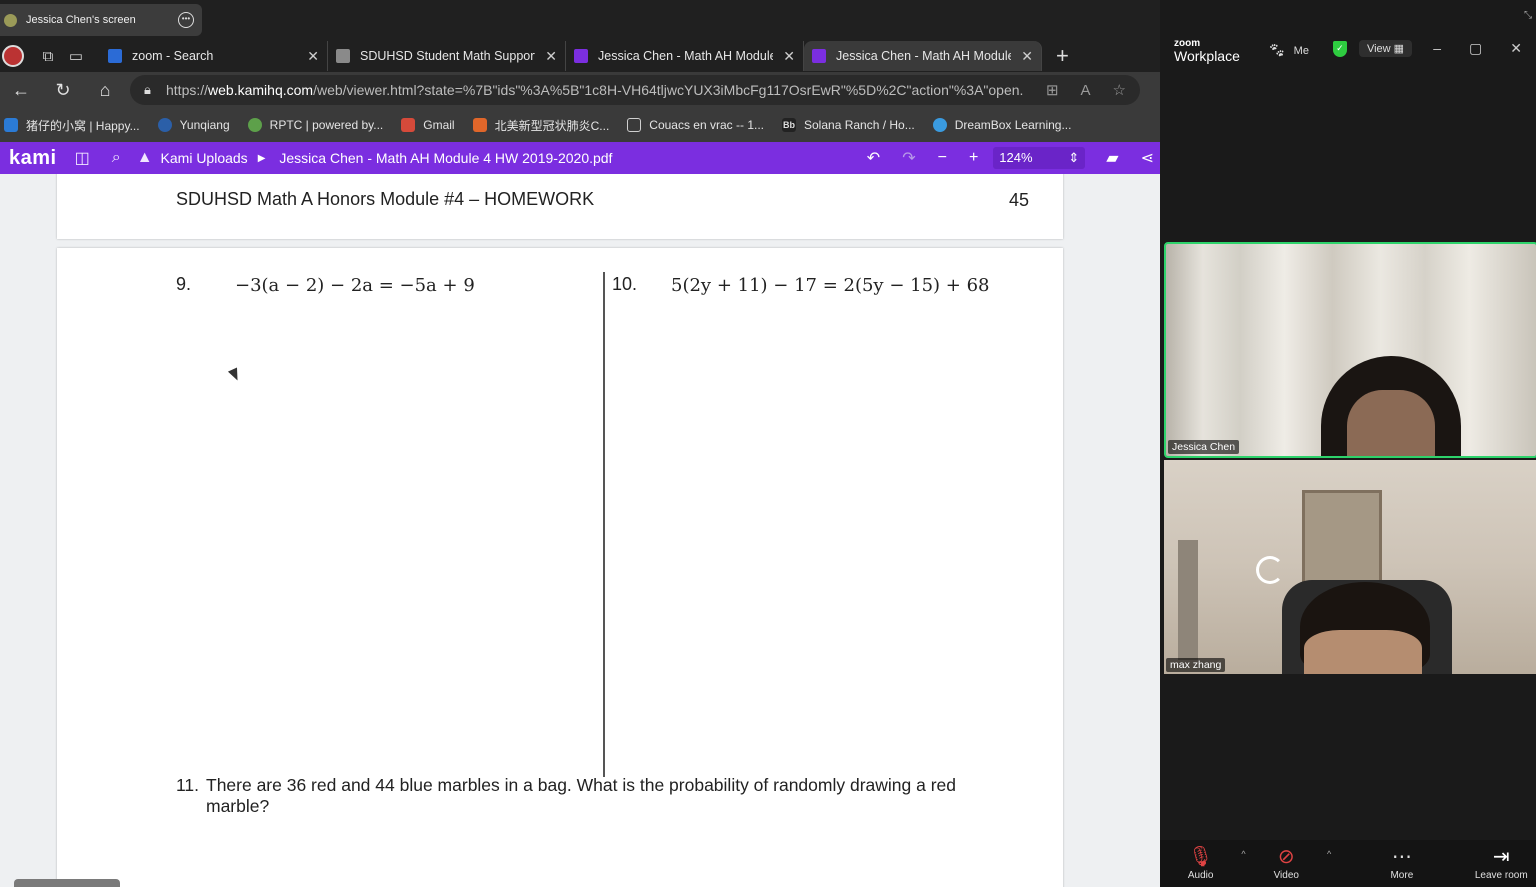 Image resolution: width=1536 pixels, height=887 pixels. Describe the element at coordinates (1385, 48) in the screenshot. I see `view-button: View ▦` at that location.